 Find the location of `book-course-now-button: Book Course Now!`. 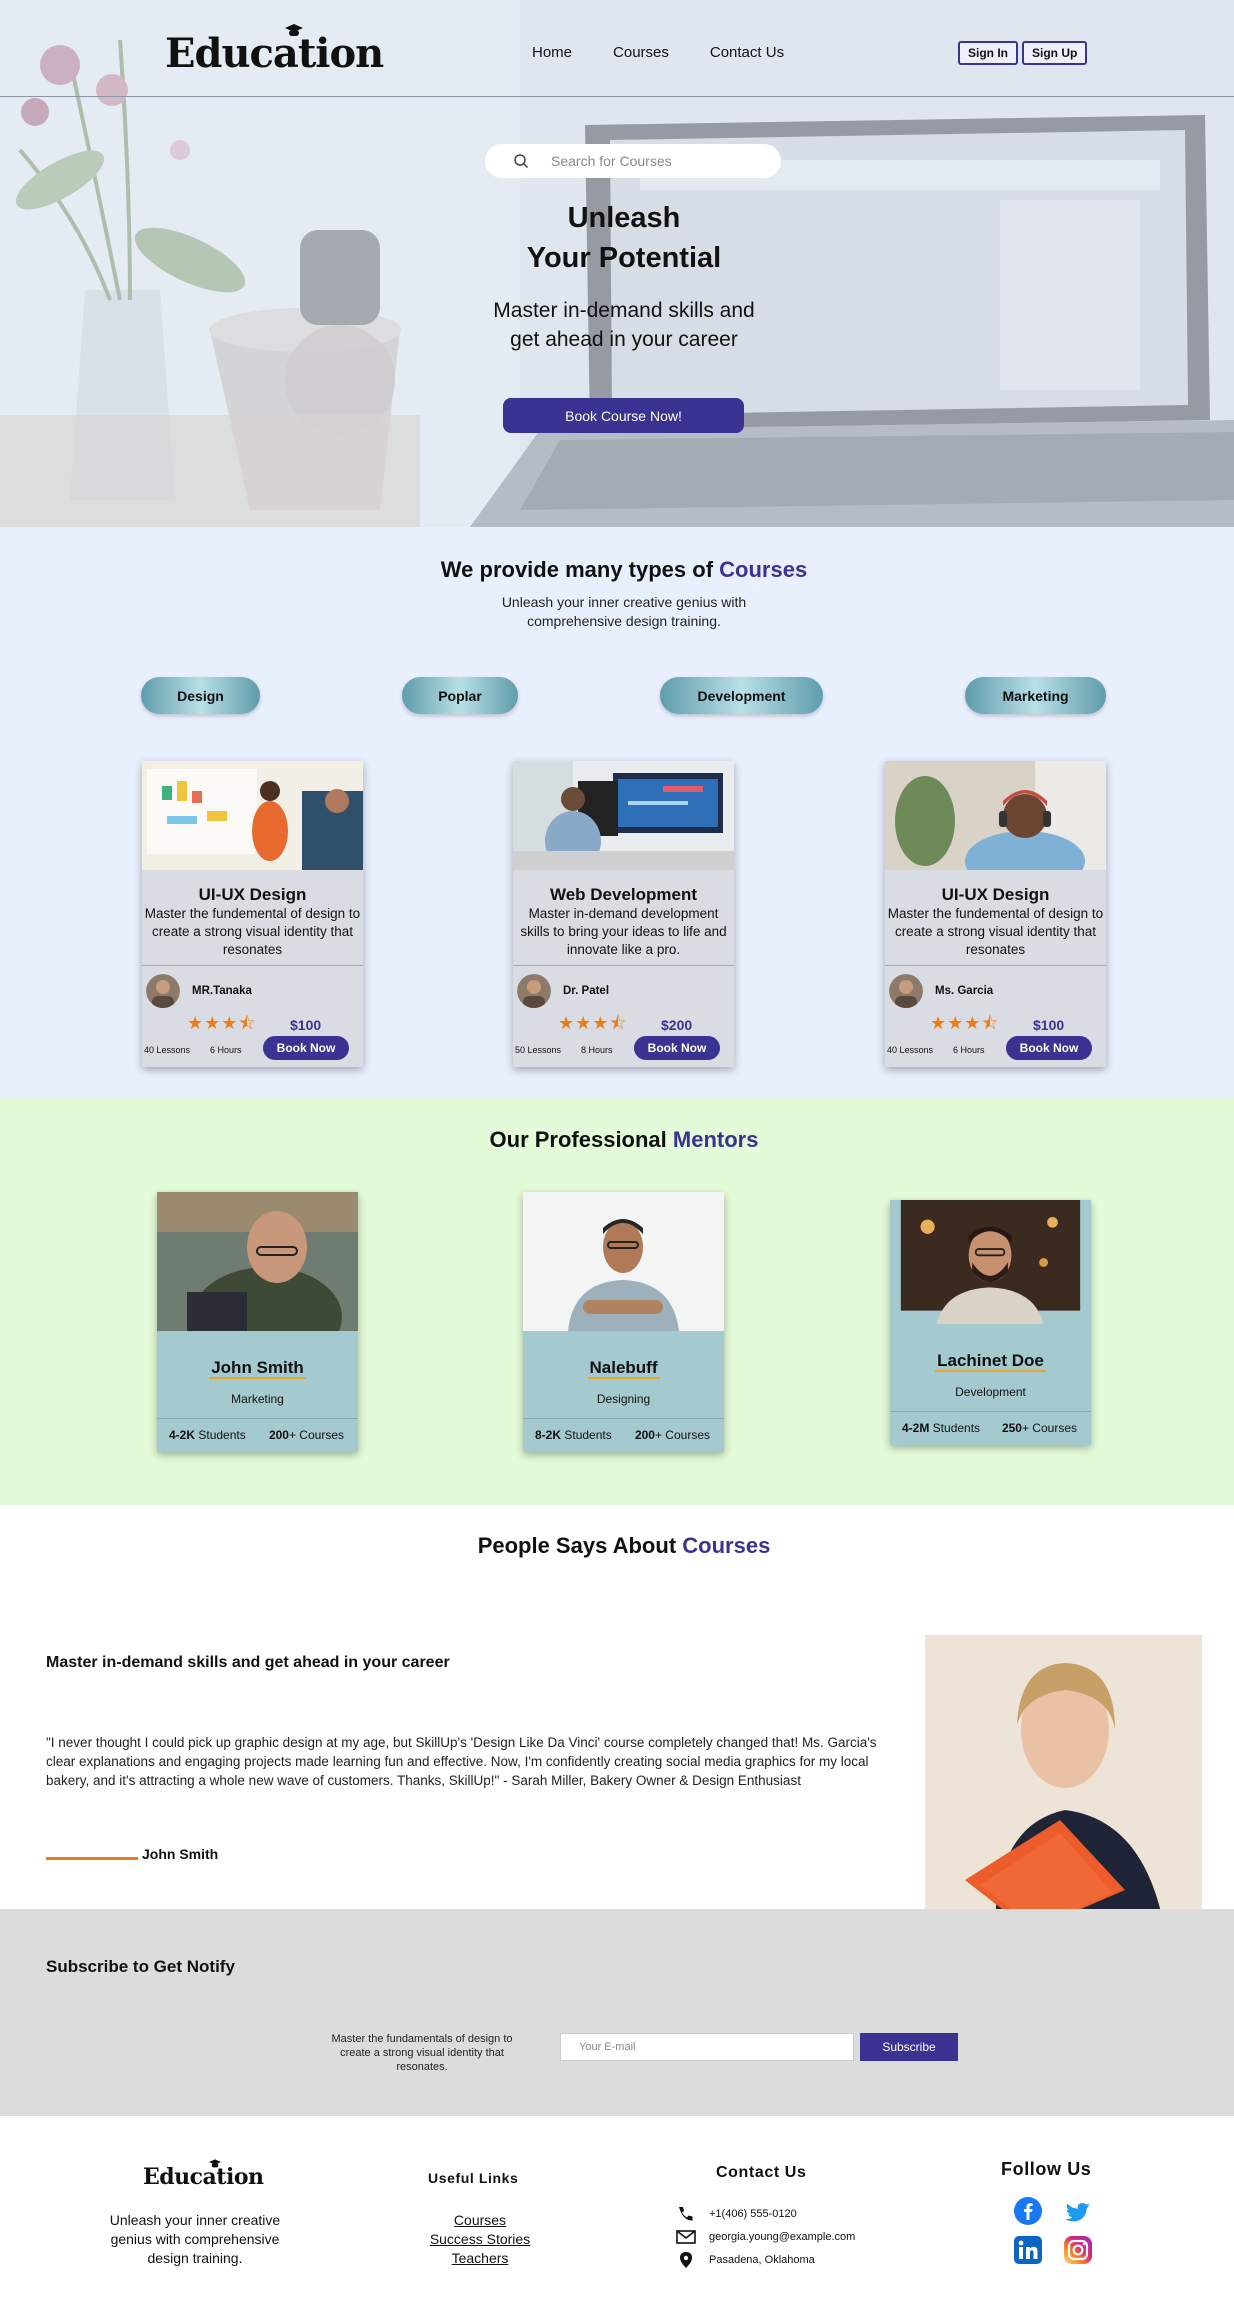

book-course-now-button: Book Course Now! is located at coordinates (623, 415).